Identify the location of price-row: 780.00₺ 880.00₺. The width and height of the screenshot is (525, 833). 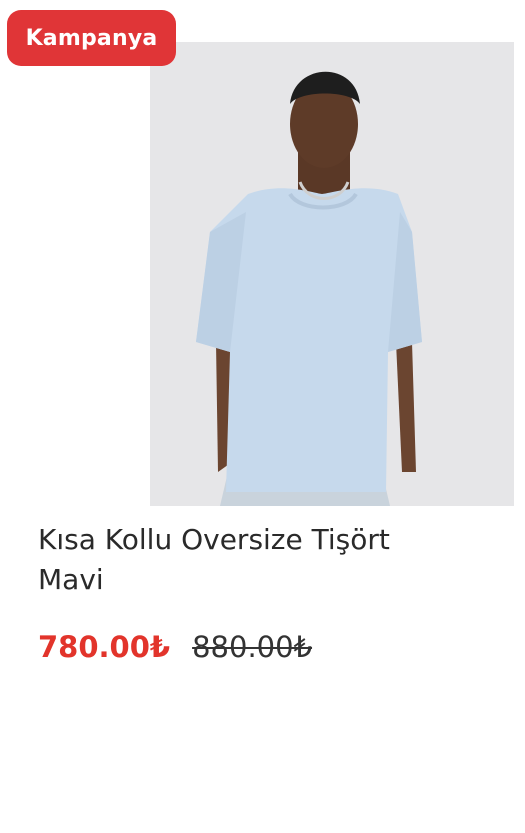
(175, 647).